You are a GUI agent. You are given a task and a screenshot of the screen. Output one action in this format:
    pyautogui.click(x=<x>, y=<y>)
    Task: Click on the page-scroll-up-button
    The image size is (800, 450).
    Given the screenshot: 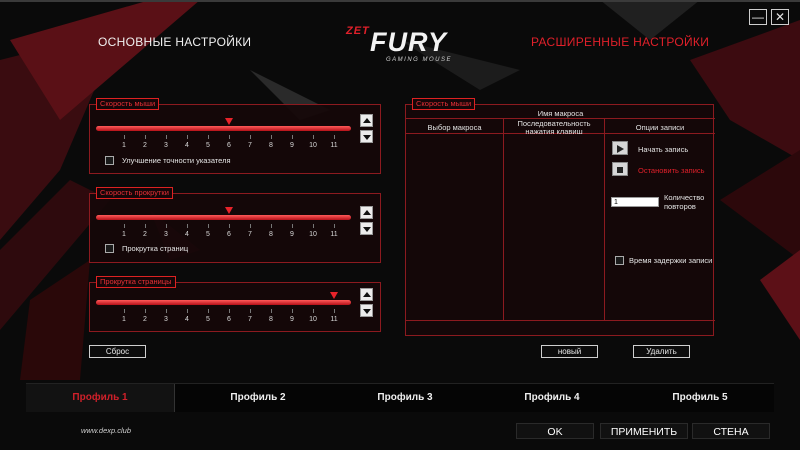 What is the action you would take?
    pyautogui.click(x=366, y=294)
    